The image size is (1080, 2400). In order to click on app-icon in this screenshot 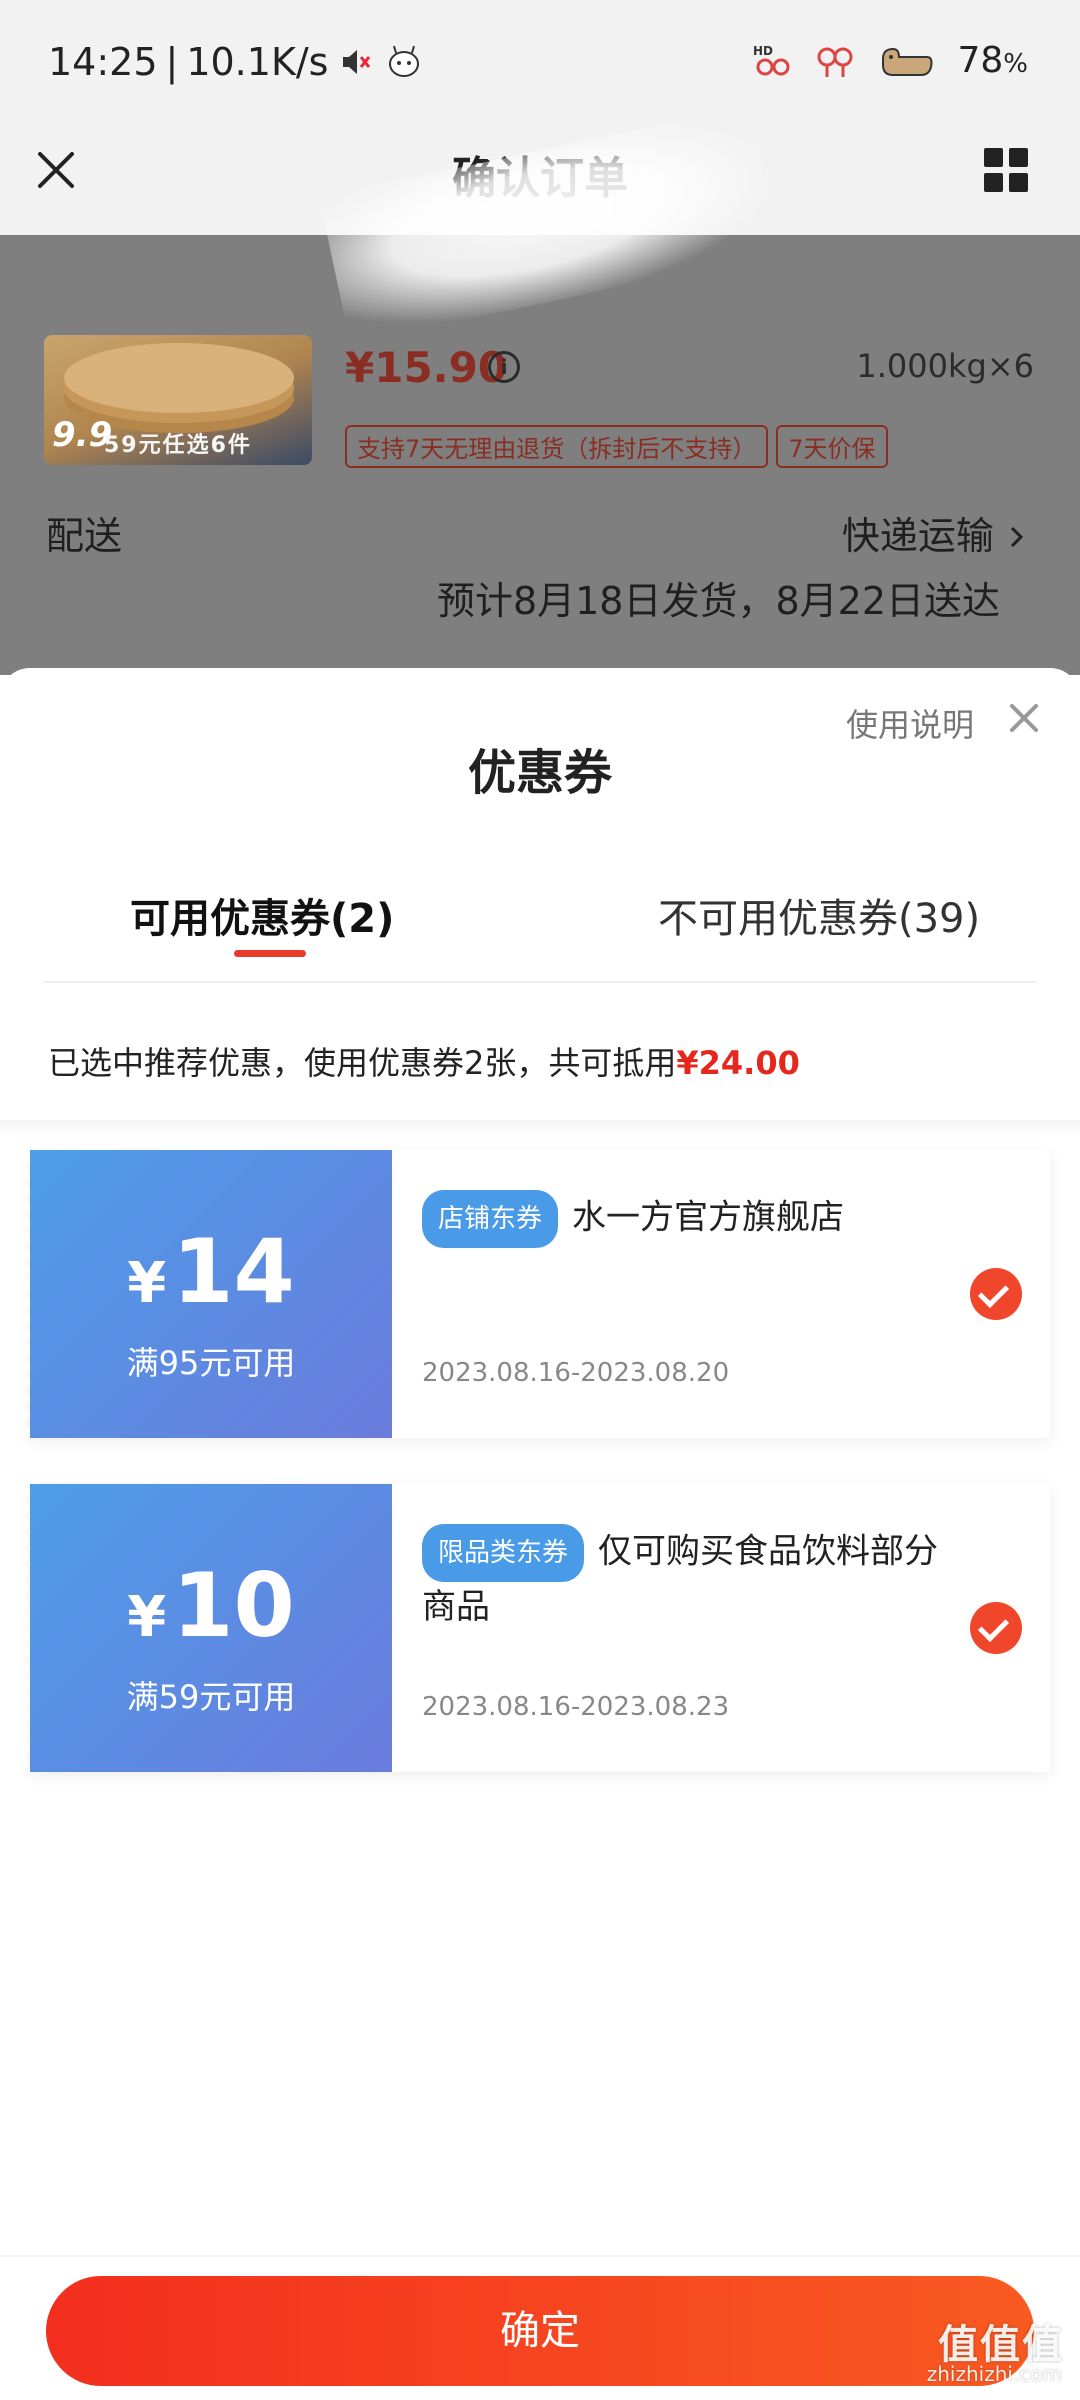, I will do `click(404, 62)`.